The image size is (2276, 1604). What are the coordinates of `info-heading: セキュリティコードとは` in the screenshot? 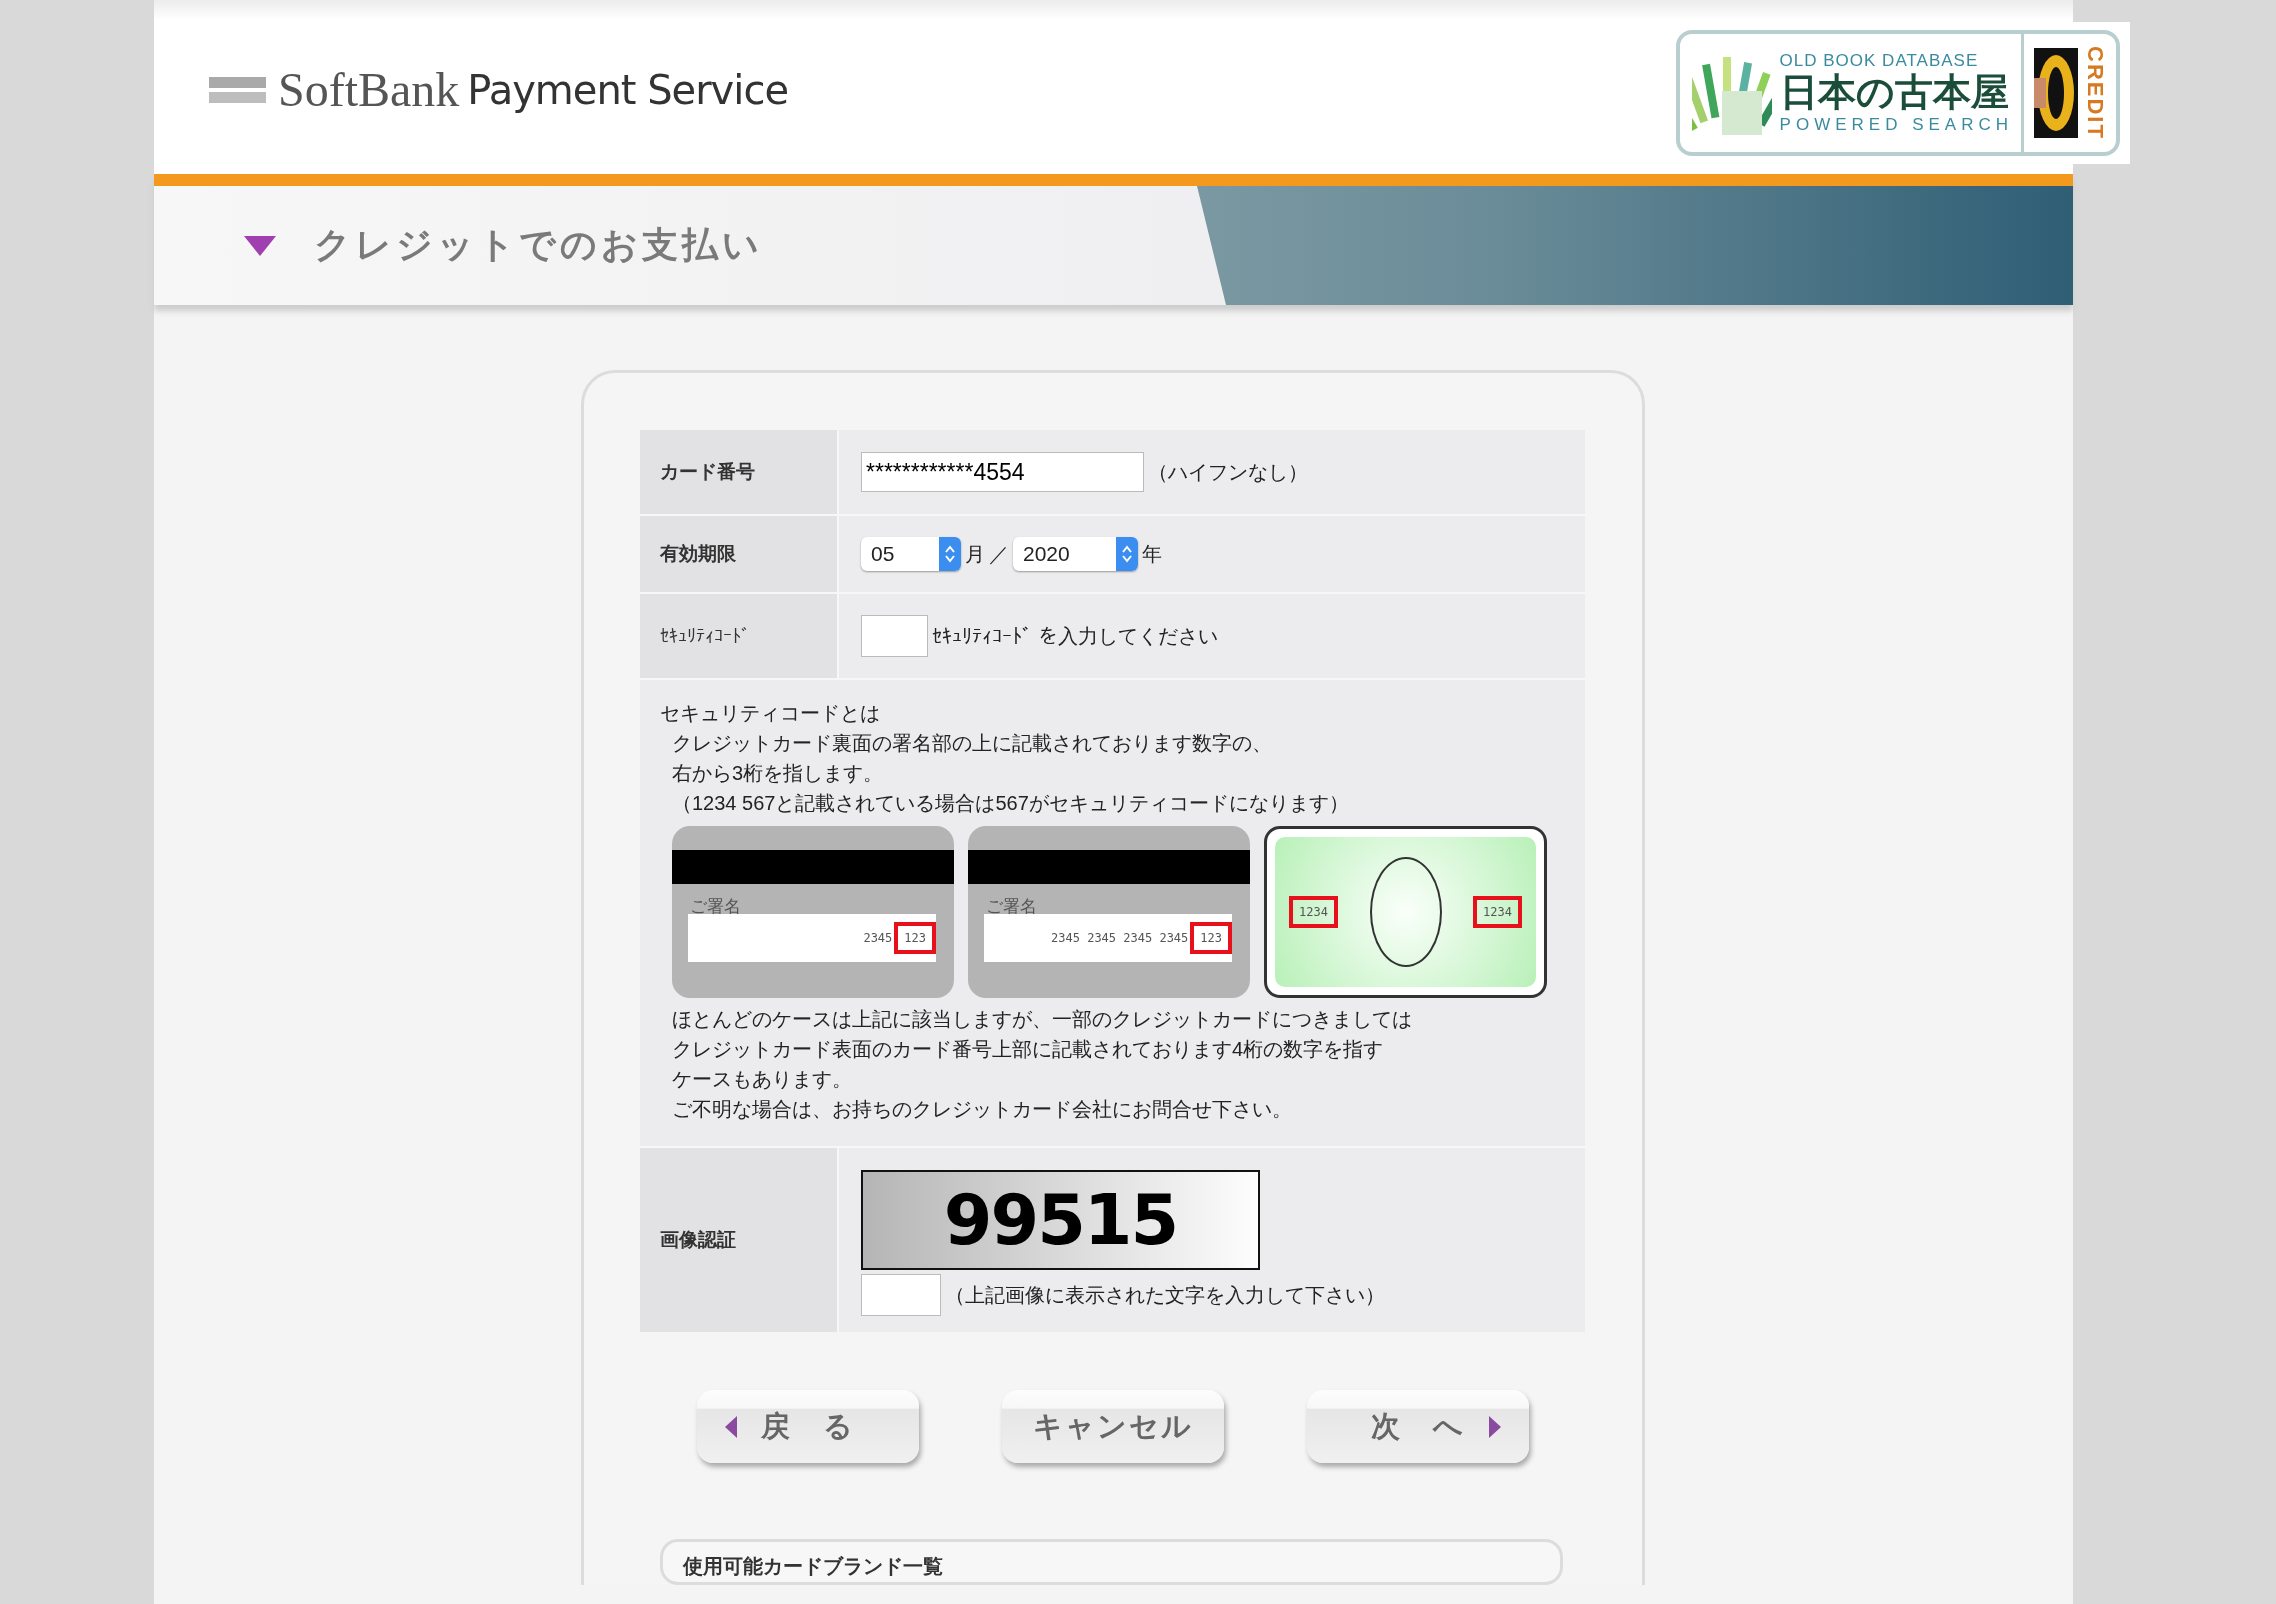 It's located at (770, 713).